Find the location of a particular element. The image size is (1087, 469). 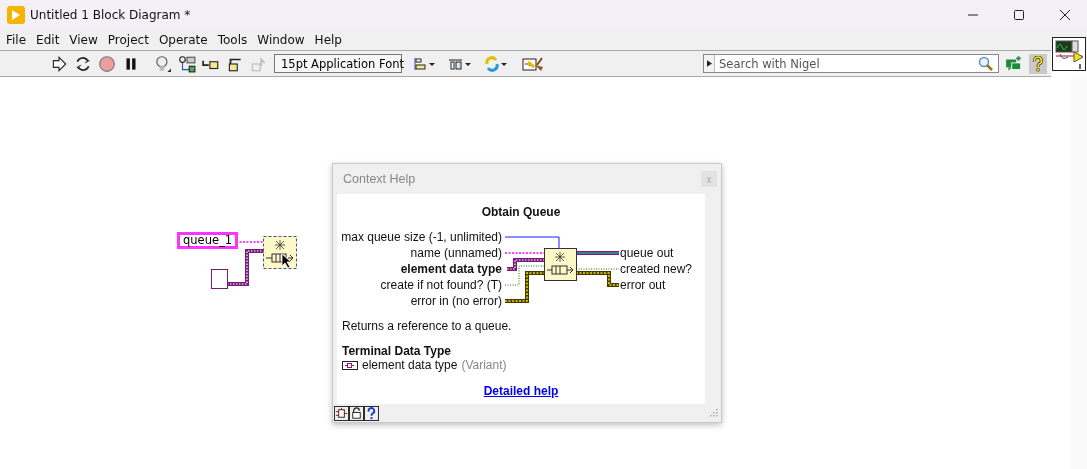

description-text: Returns a reference to a queue. is located at coordinates (427, 326).